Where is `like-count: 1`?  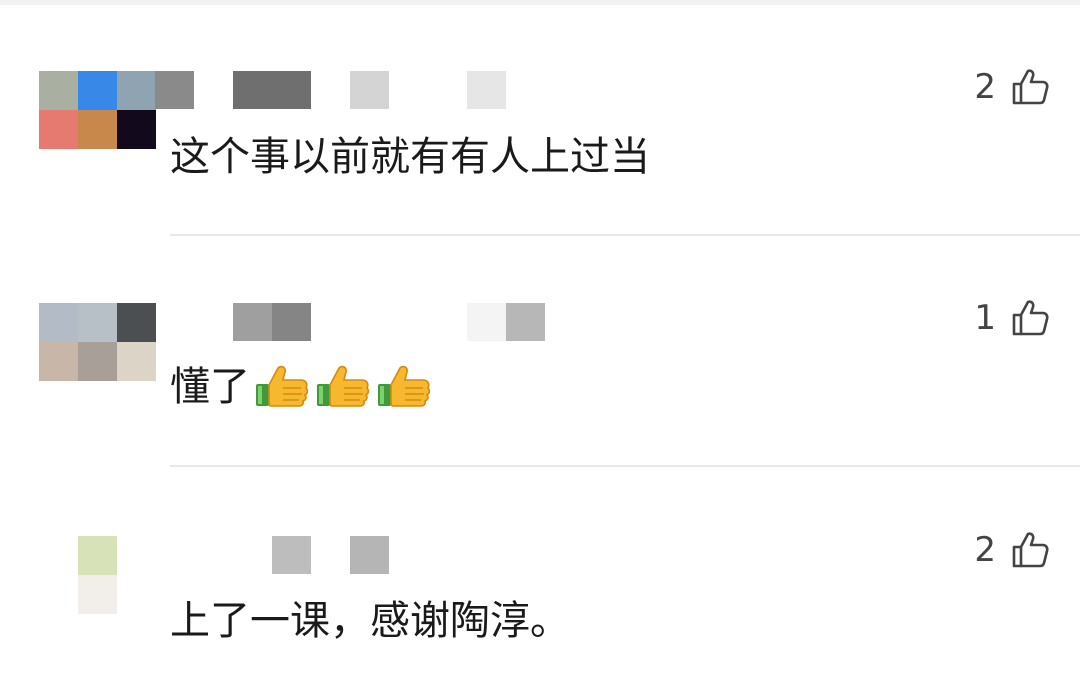
like-count: 1 is located at coordinates (985, 318).